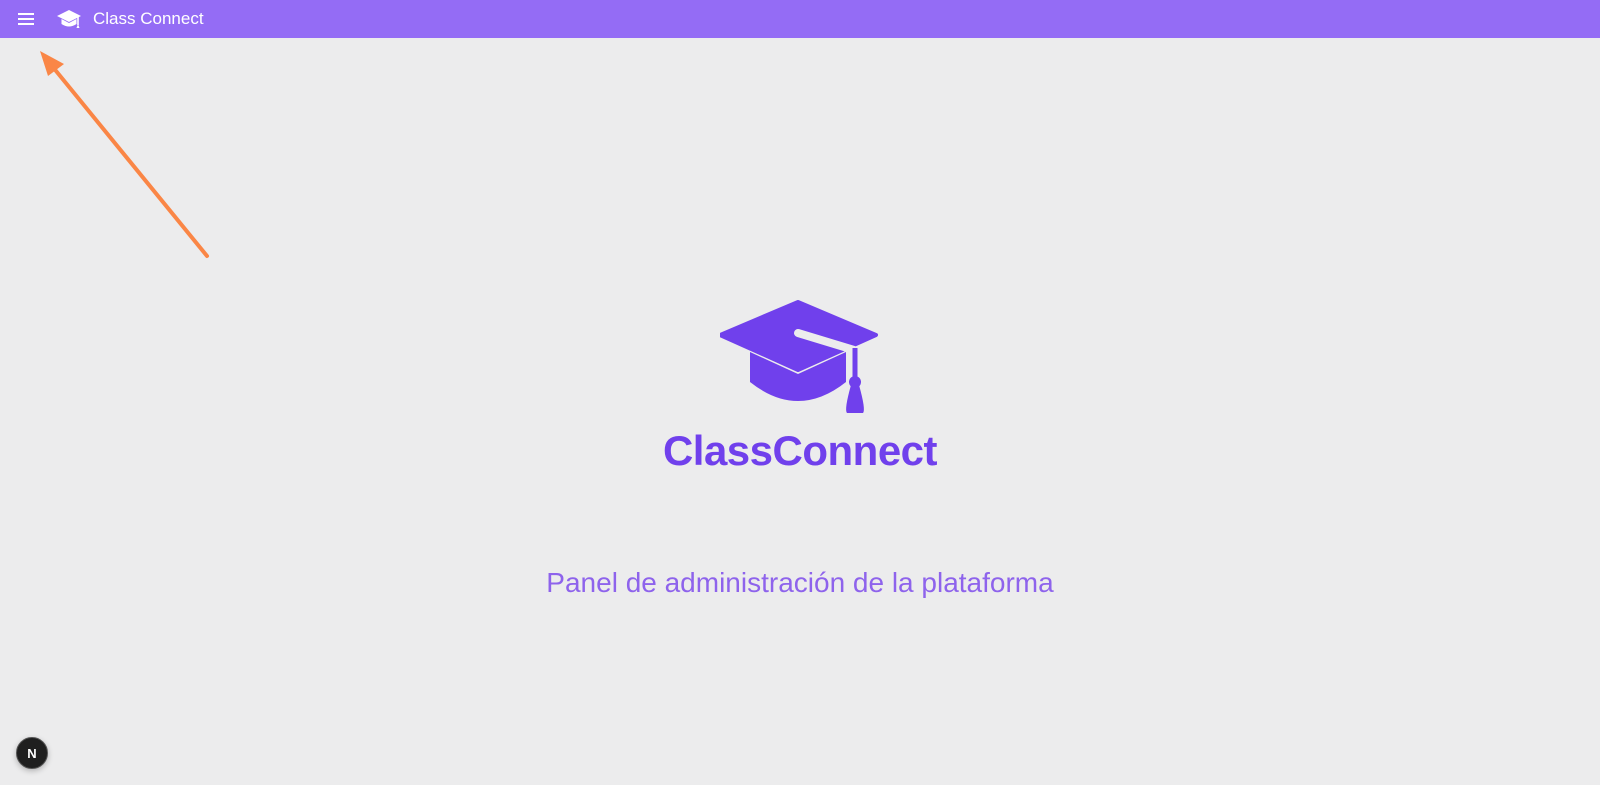 The height and width of the screenshot is (785, 1600). What do you see at coordinates (26, 19) in the screenshot?
I see `hamburger-menu-icon` at bounding box center [26, 19].